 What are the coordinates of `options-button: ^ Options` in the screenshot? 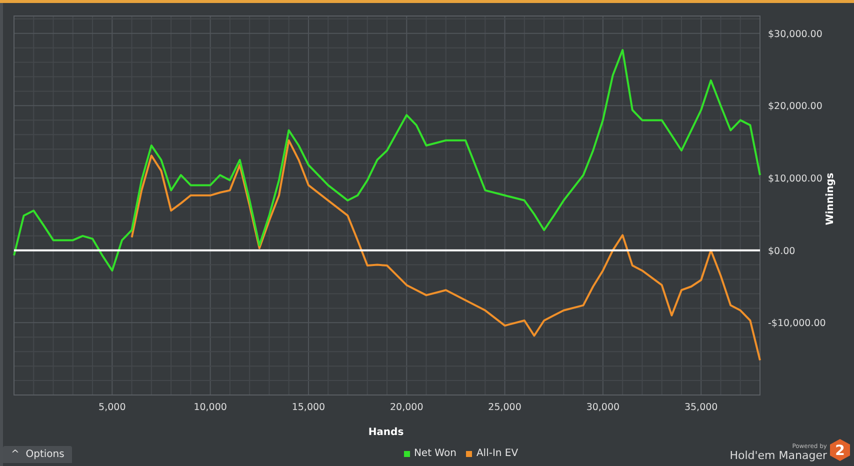 It's located at (37, 454).